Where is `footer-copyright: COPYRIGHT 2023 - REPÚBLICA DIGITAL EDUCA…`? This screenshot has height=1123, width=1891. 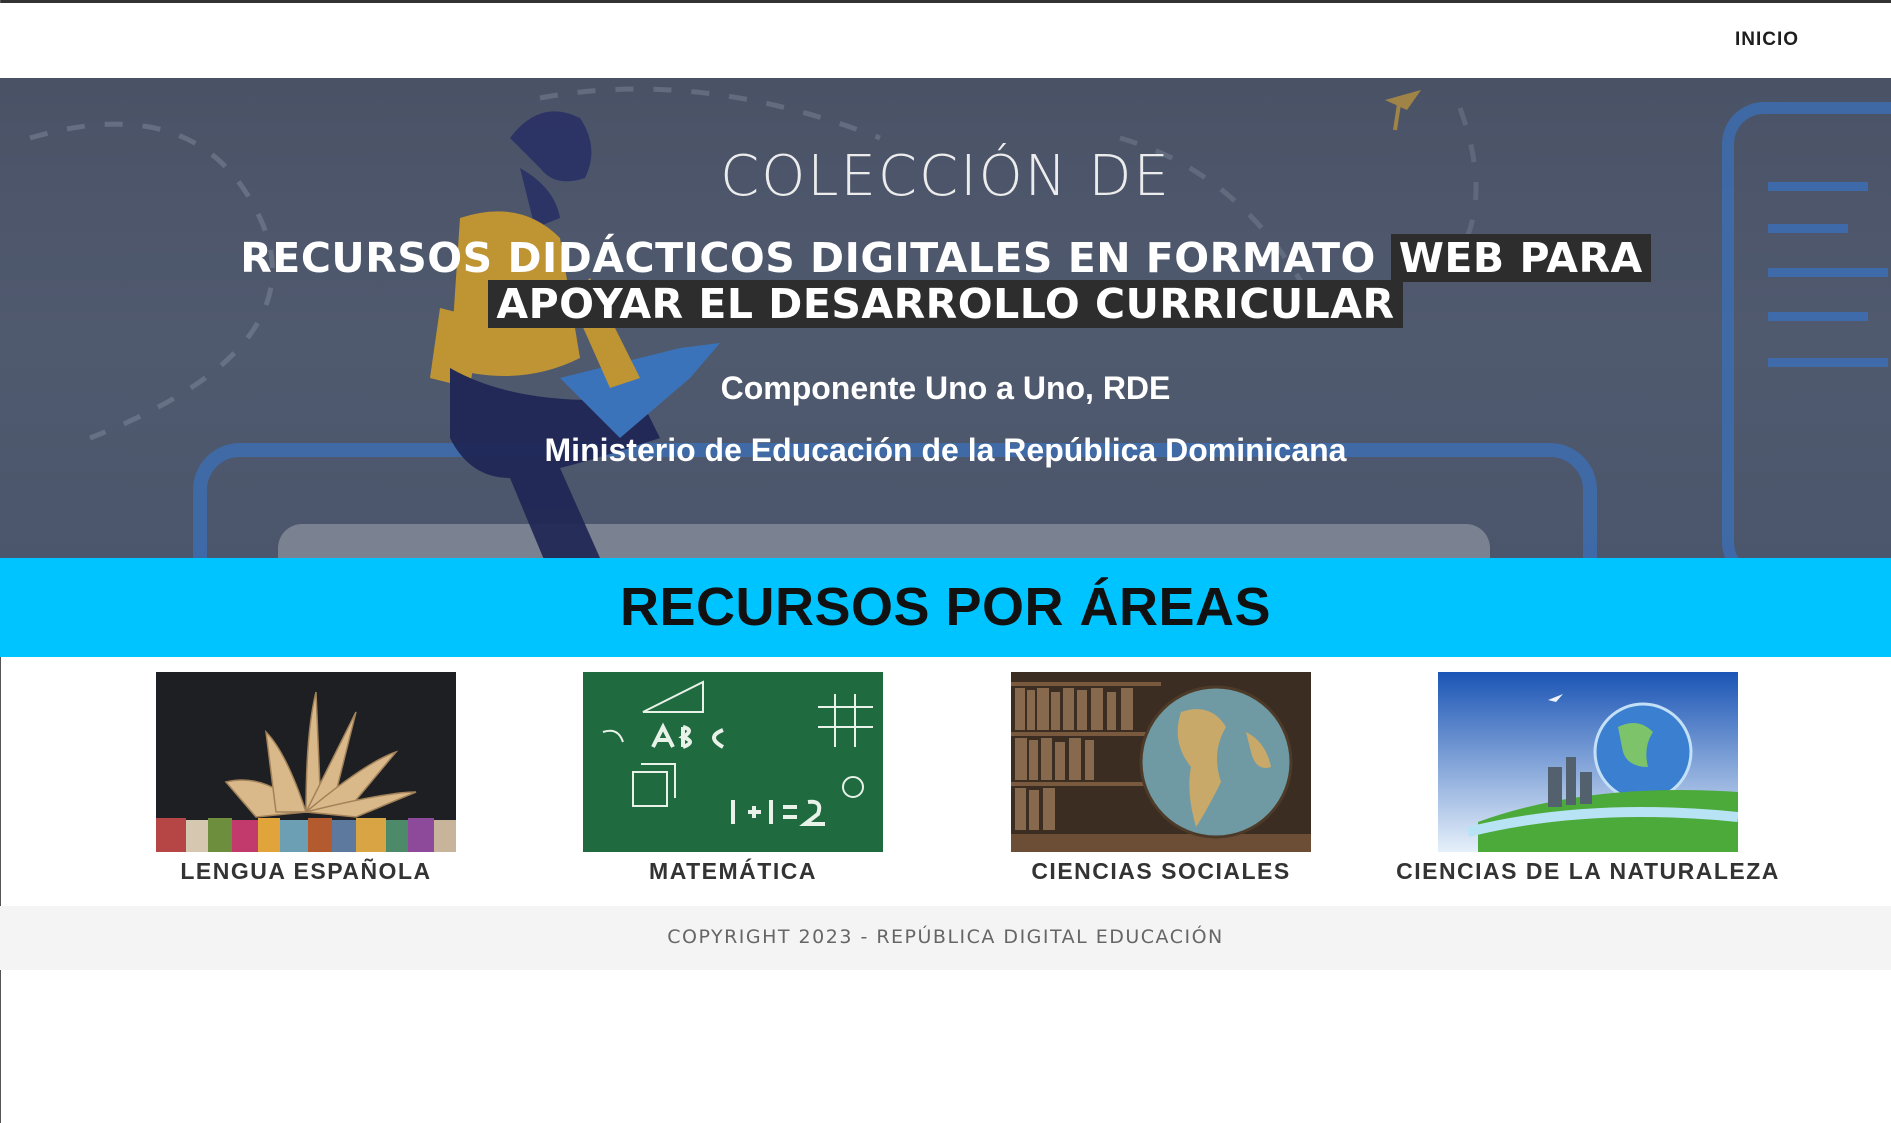 footer-copyright: COPYRIGHT 2023 - REPÚBLICA DIGITAL EDUCA… is located at coordinates (945, 937).